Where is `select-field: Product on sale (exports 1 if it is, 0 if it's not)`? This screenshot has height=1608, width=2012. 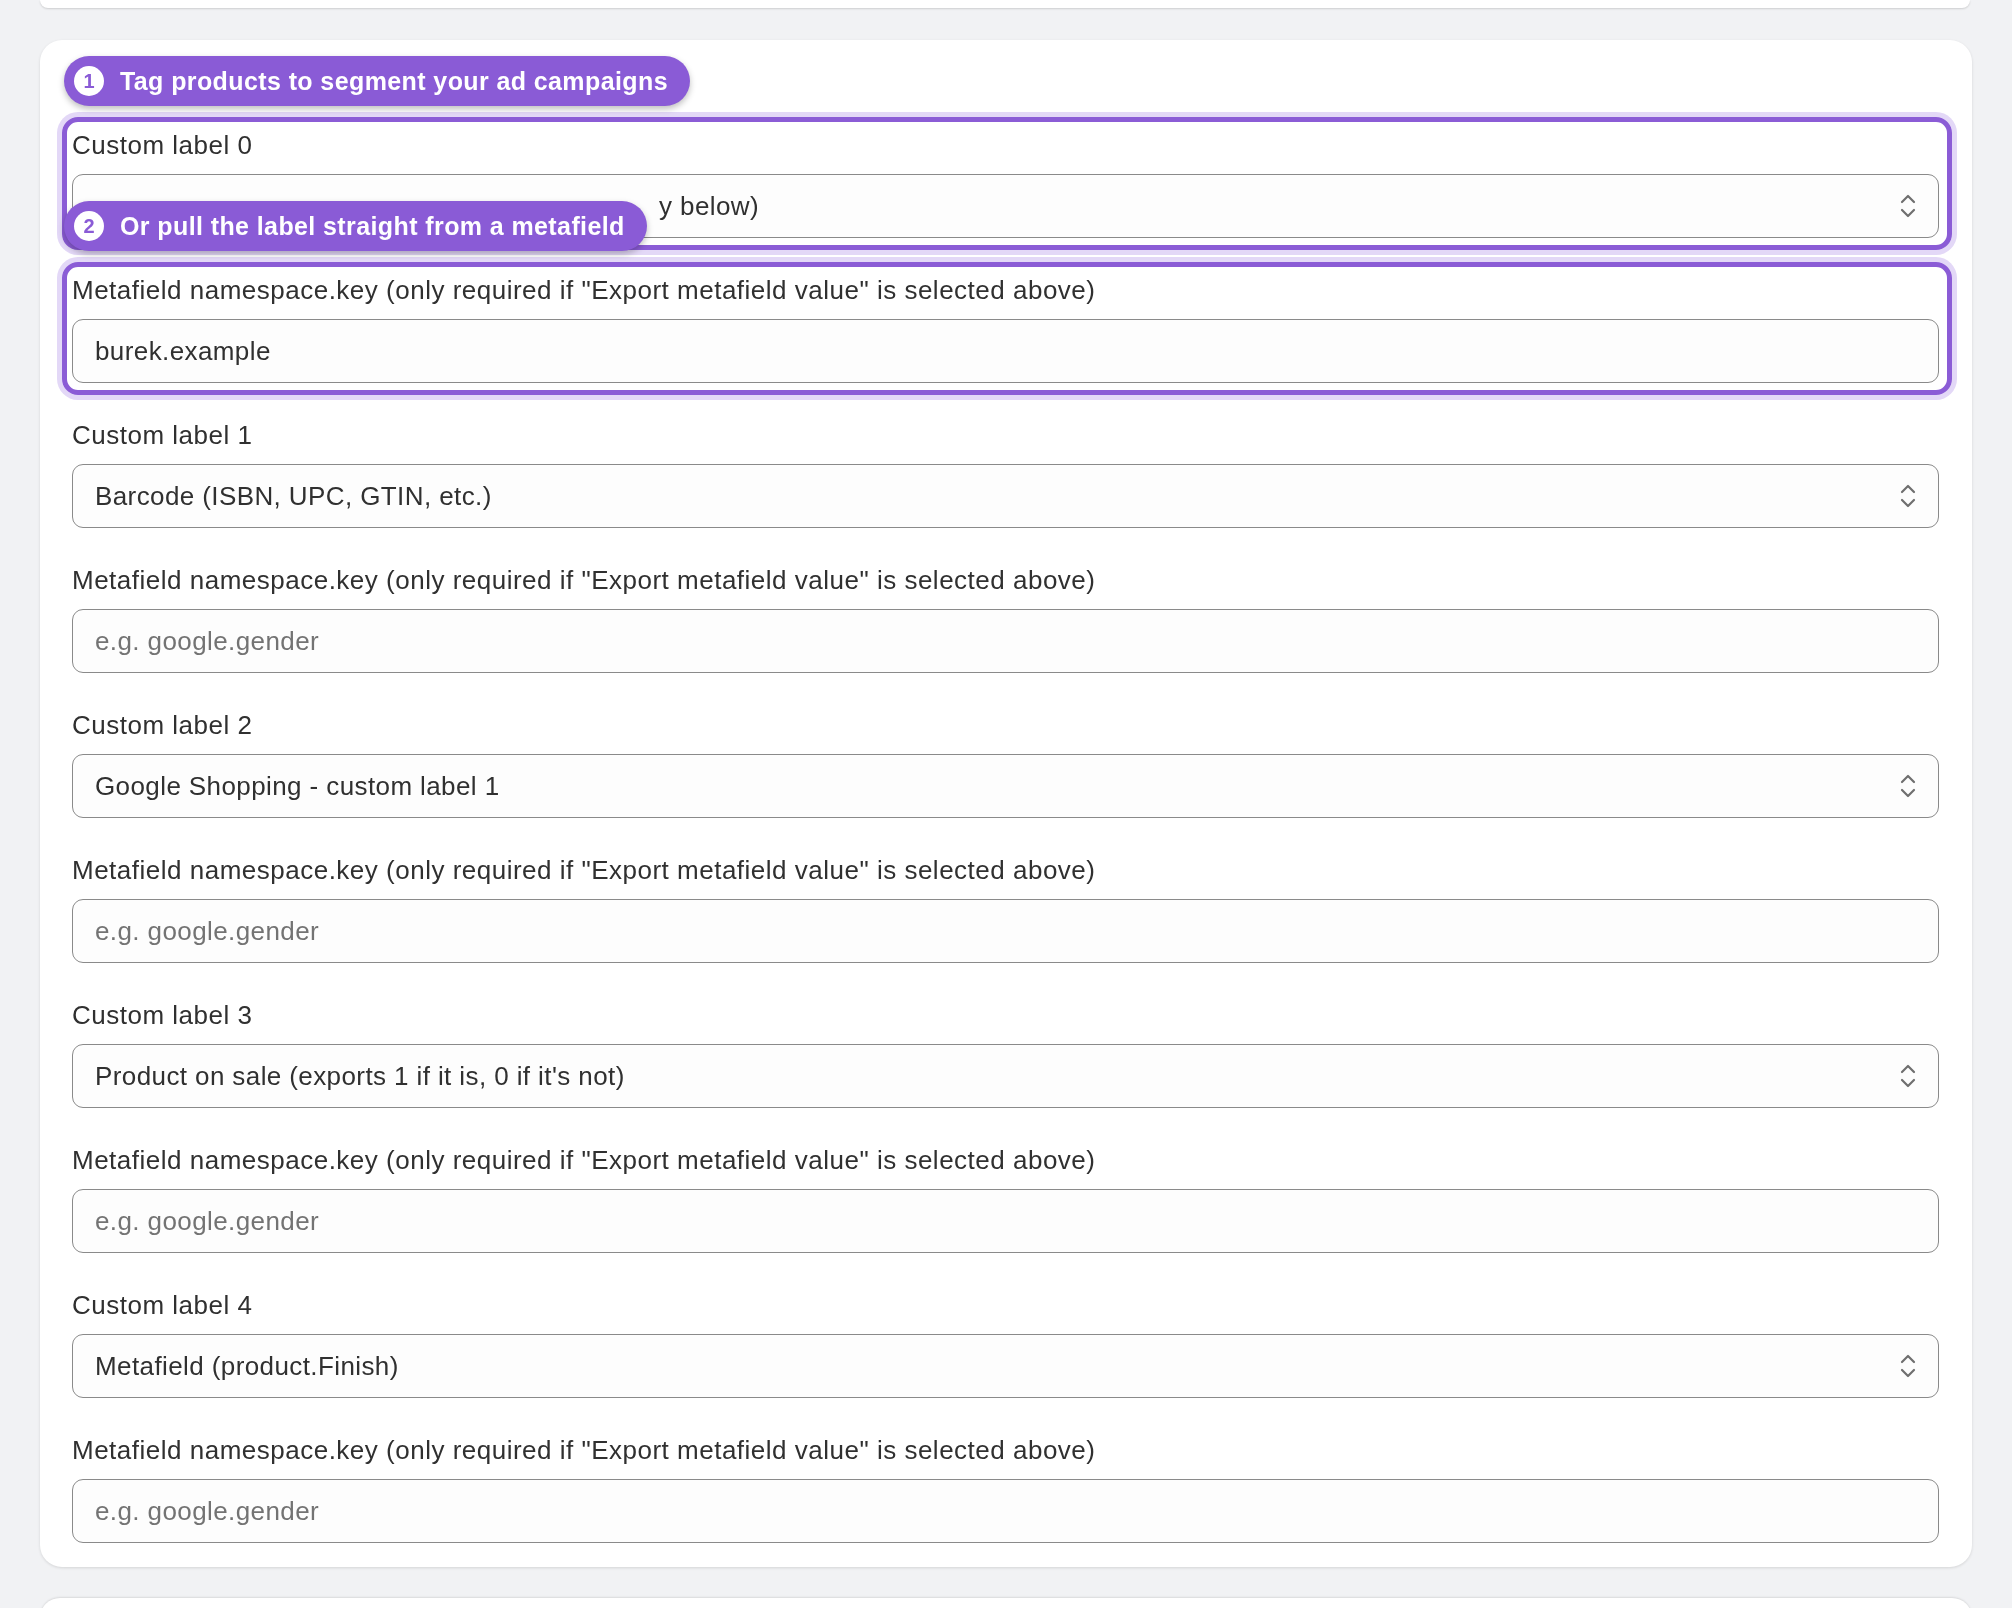 select-field: Product on sale (exports 1 if it is, 0 if it's not) is located at coordinates (1005, 1076).